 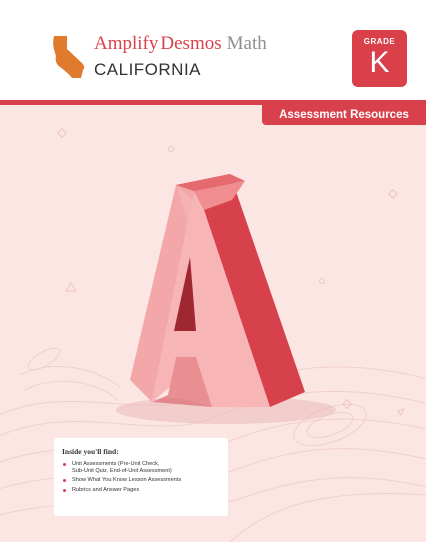 I want to click on list-item-text: Rubrics and Answer Pages, so click(x=106, y=489).